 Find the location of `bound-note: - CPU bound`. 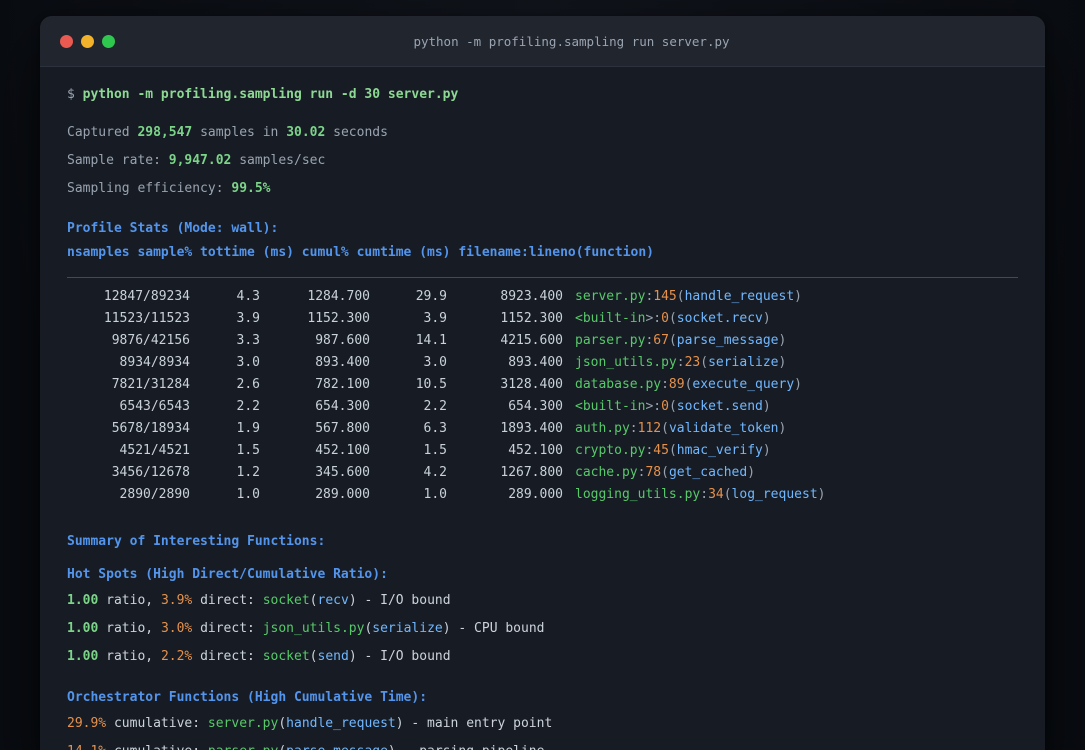

bound-note: - CPU bound is located at coordinates (501, 628).